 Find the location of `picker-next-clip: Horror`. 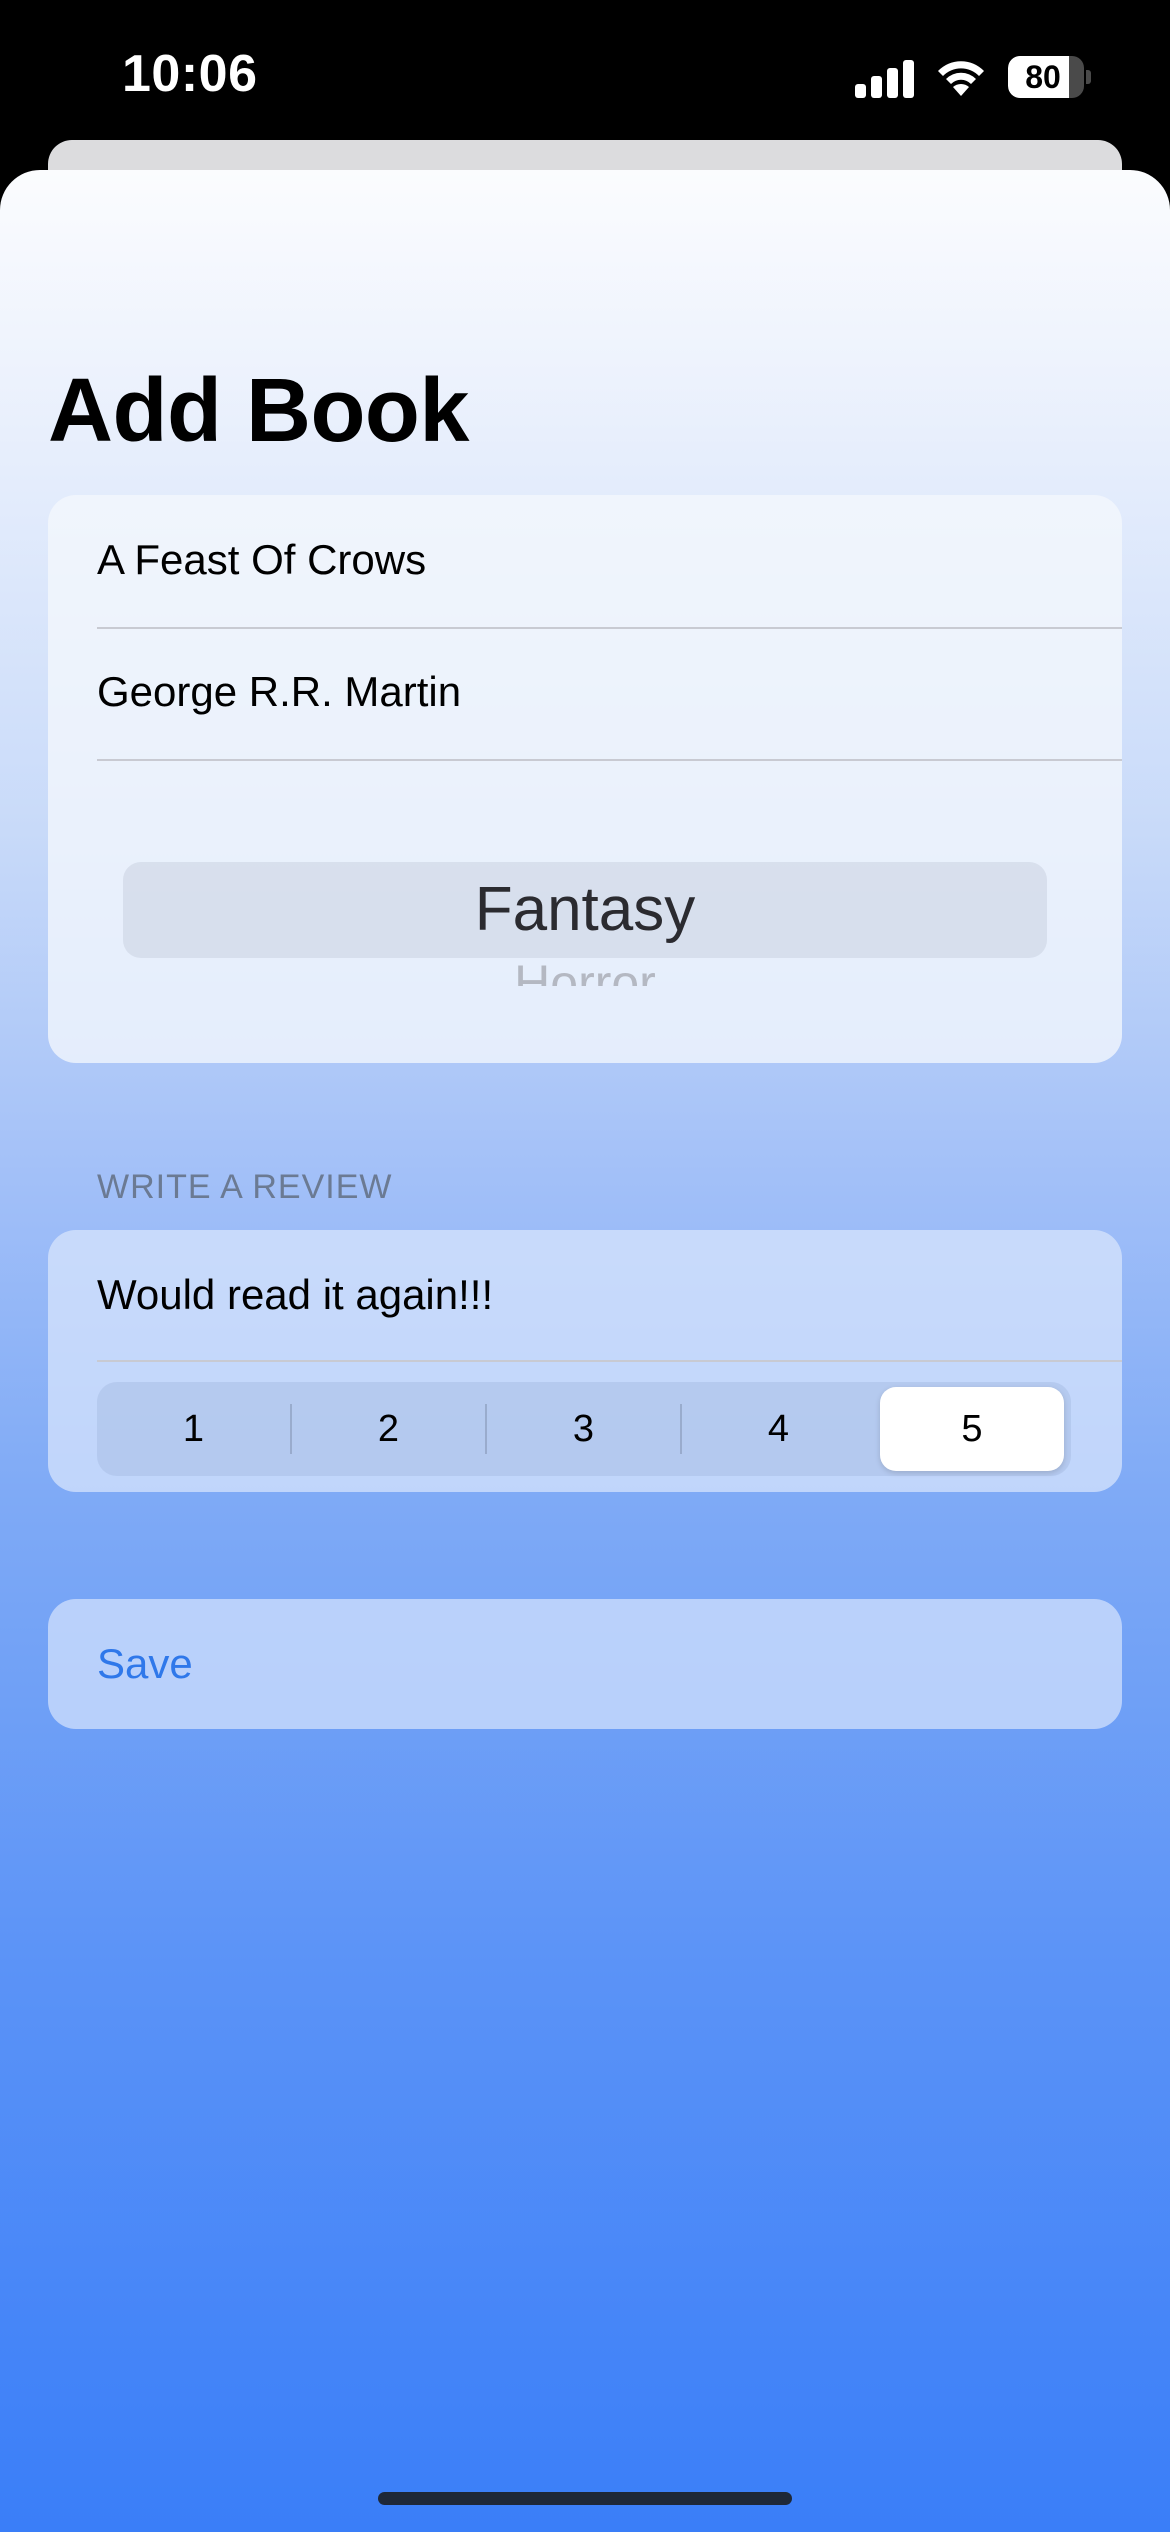

picker-next-clip: Horror is located at coordinates (585, 972).